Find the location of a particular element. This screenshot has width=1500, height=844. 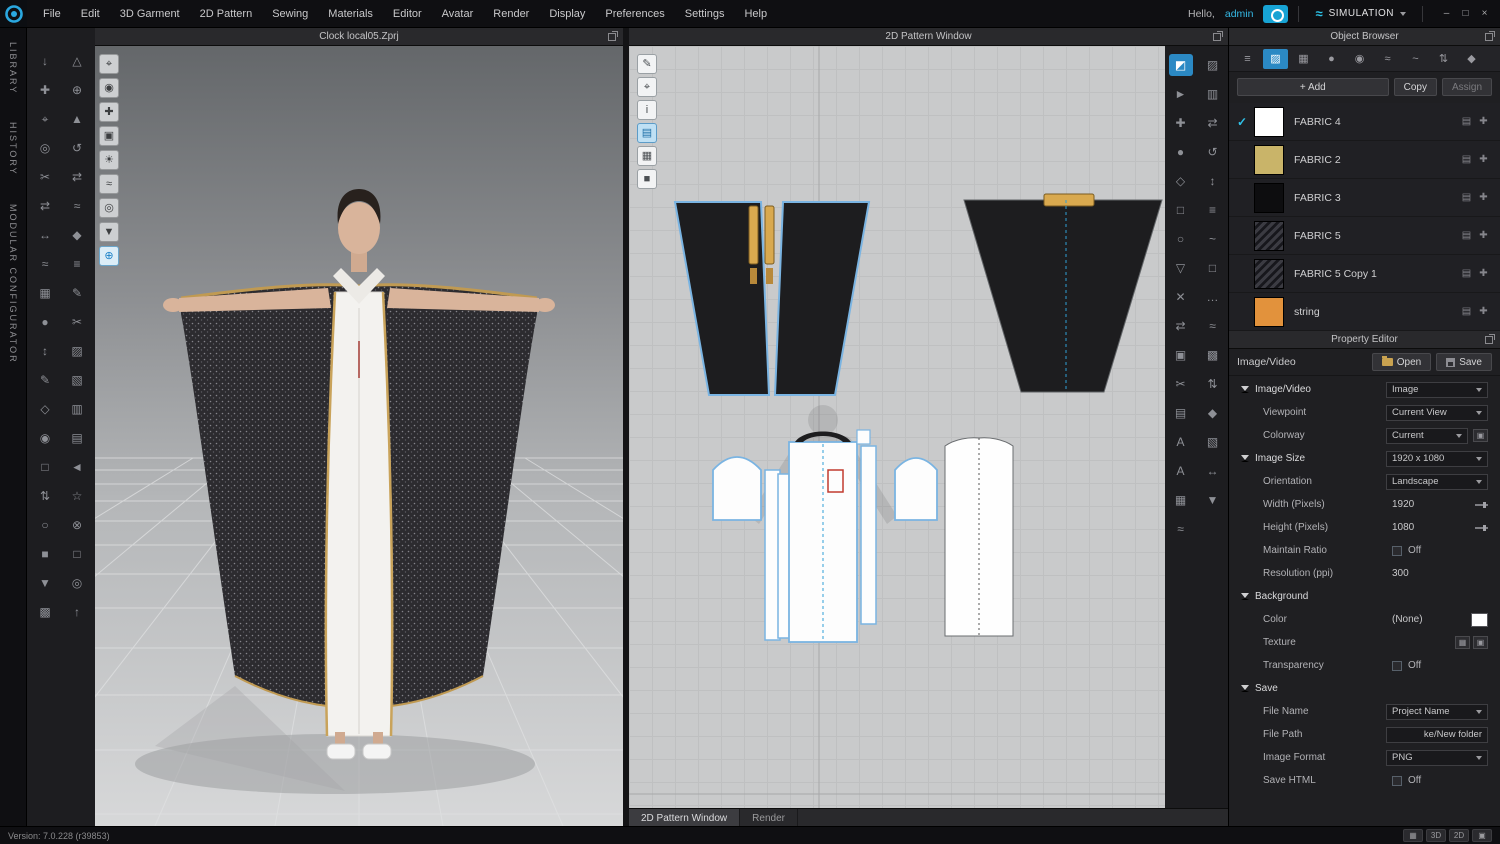

rail-tab: LIBRARY is located at coordinates (13, 68).